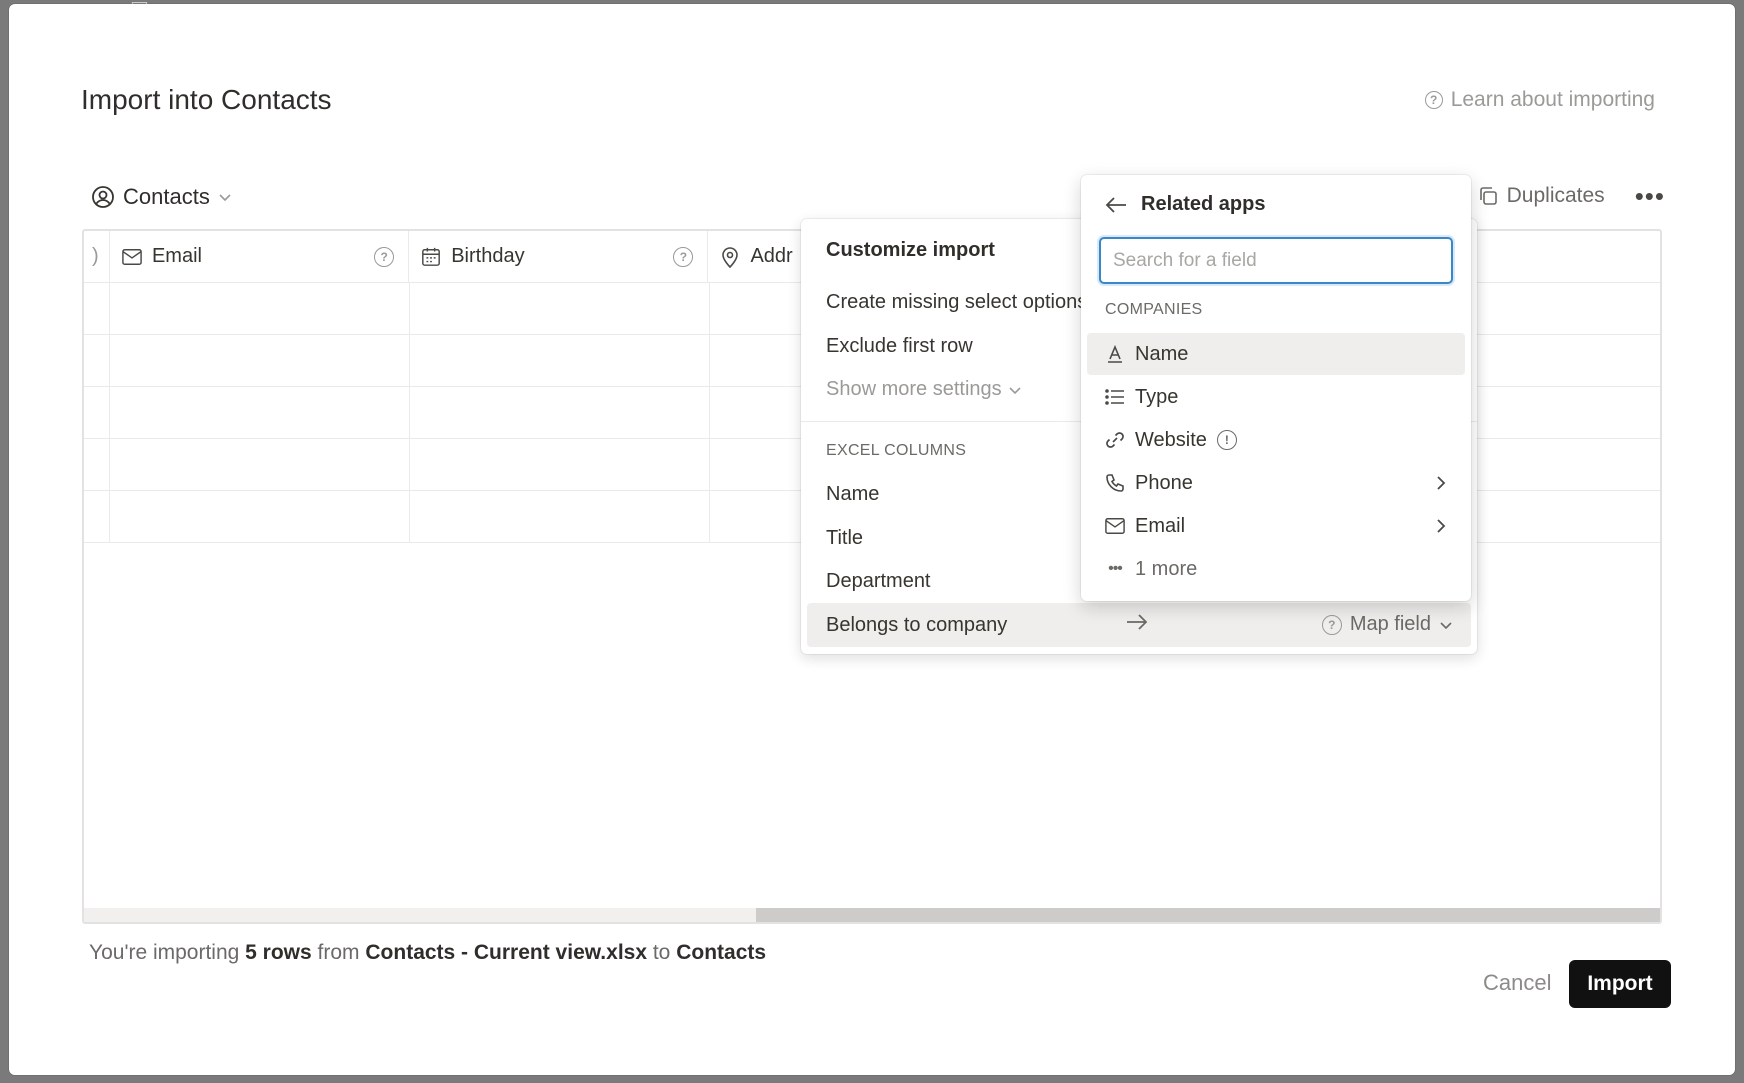 This screenshot has height=1083, width=1744. I want to click on excel-columns-heading: EXCEL COLUMNS, so click(896, 450).